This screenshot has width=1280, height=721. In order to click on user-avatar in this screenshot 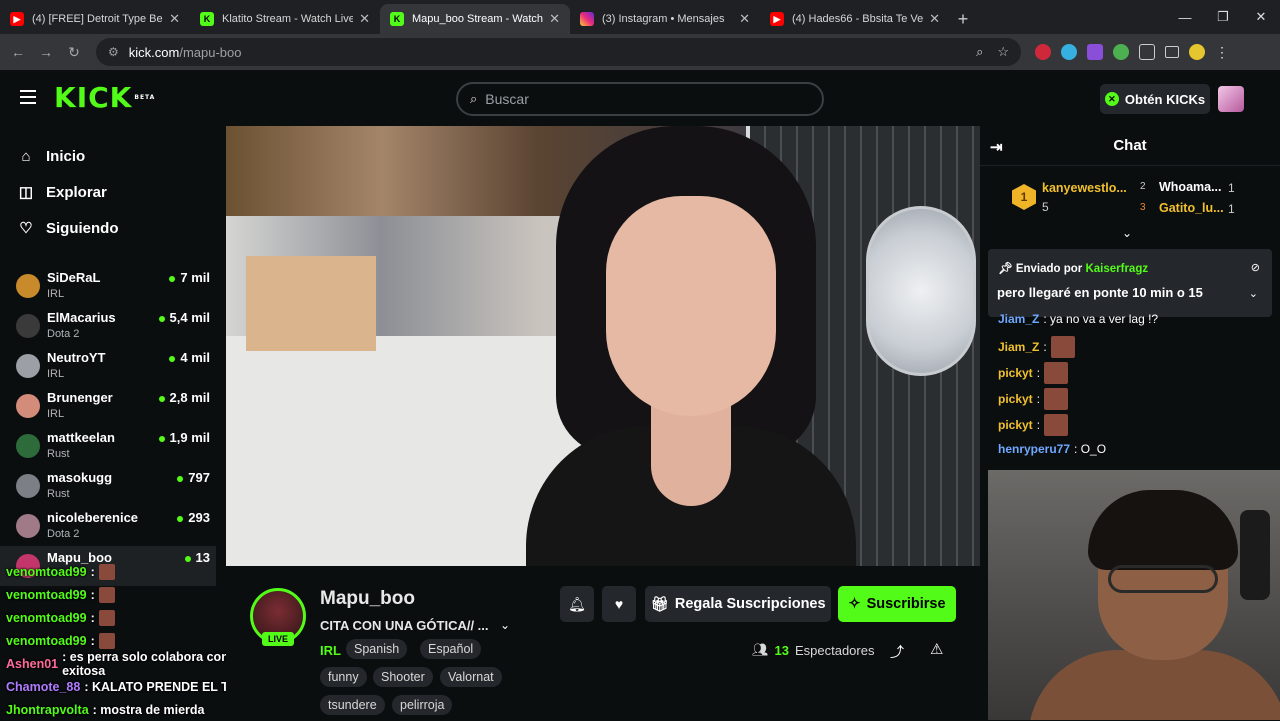, I will do `click(1231, 99)`.